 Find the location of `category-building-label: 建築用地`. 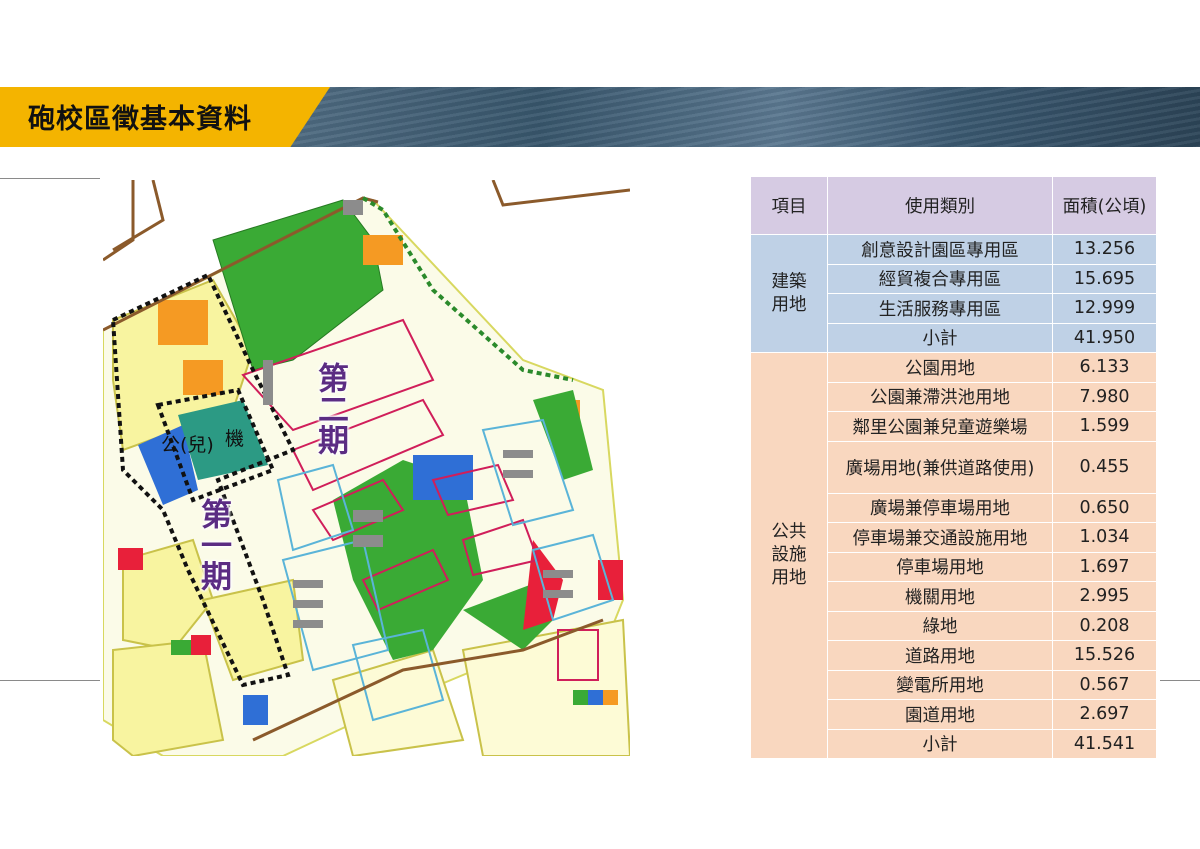

category-building-label: 建築用地 is located at coordinates (789, 293).